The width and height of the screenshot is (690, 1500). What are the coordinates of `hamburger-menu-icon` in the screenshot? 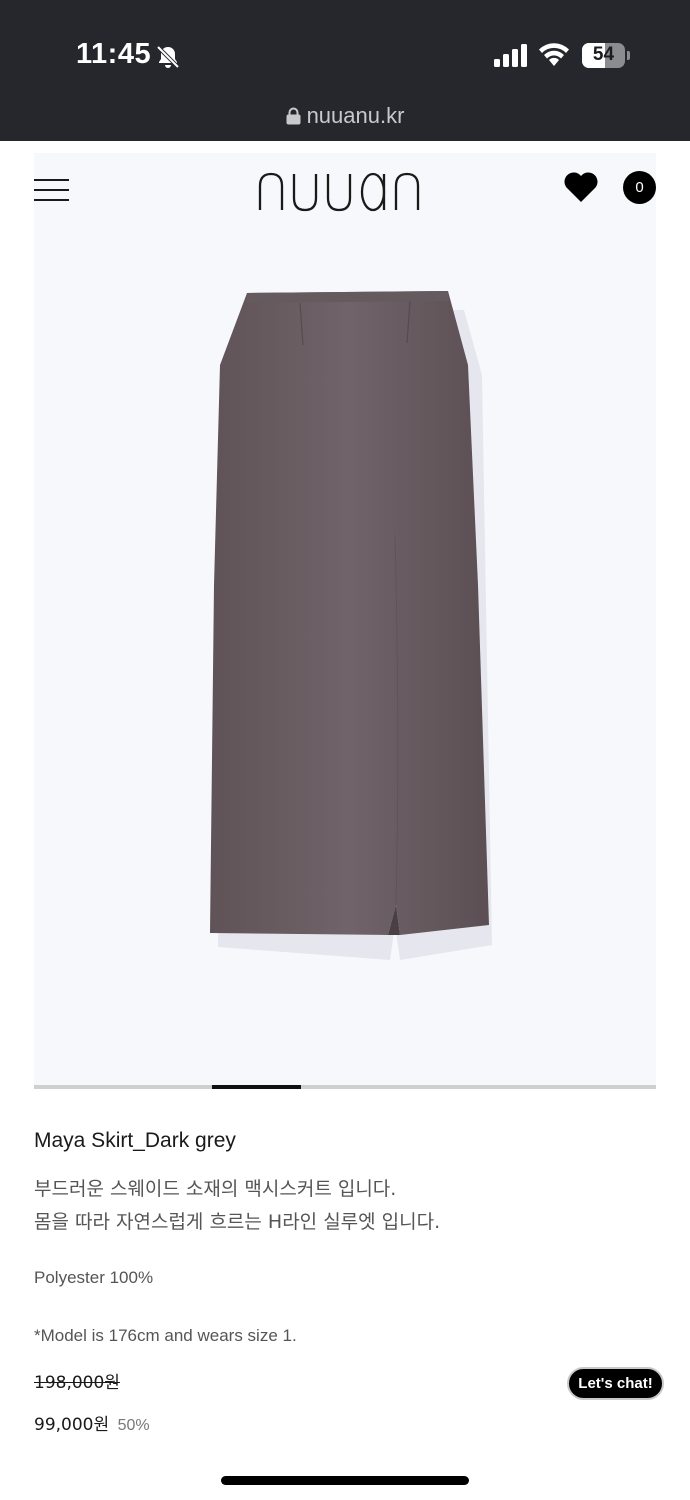 It's located at (52, 190).